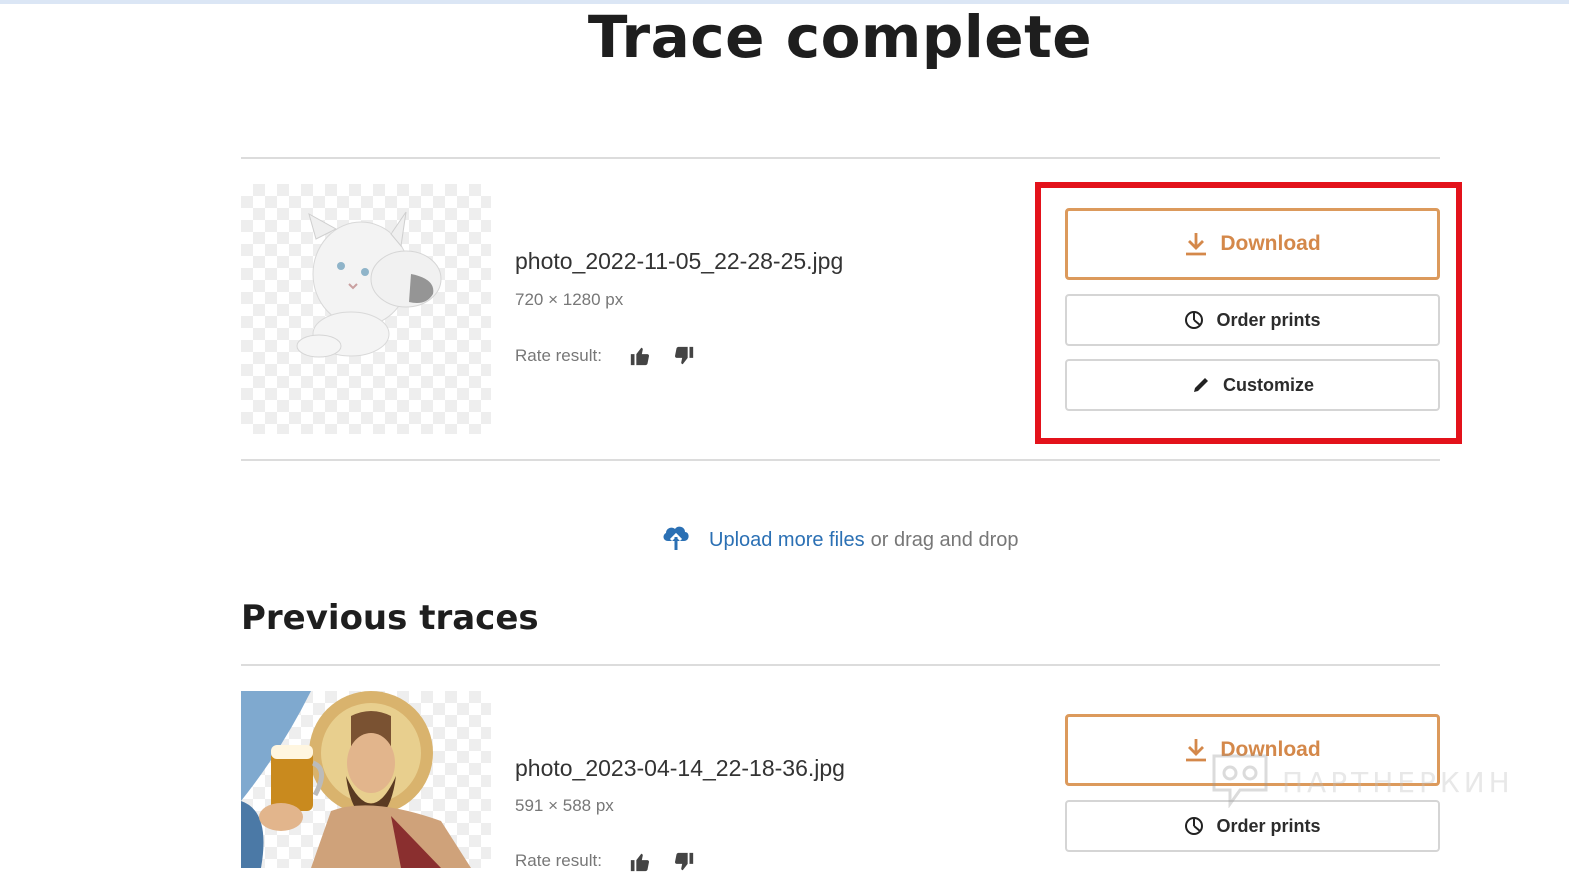  What do you see at coordinates (564, 805) in the screenshot?
I see `file-dimensions: 591 × 588 px` at bounding box center [564, 805].